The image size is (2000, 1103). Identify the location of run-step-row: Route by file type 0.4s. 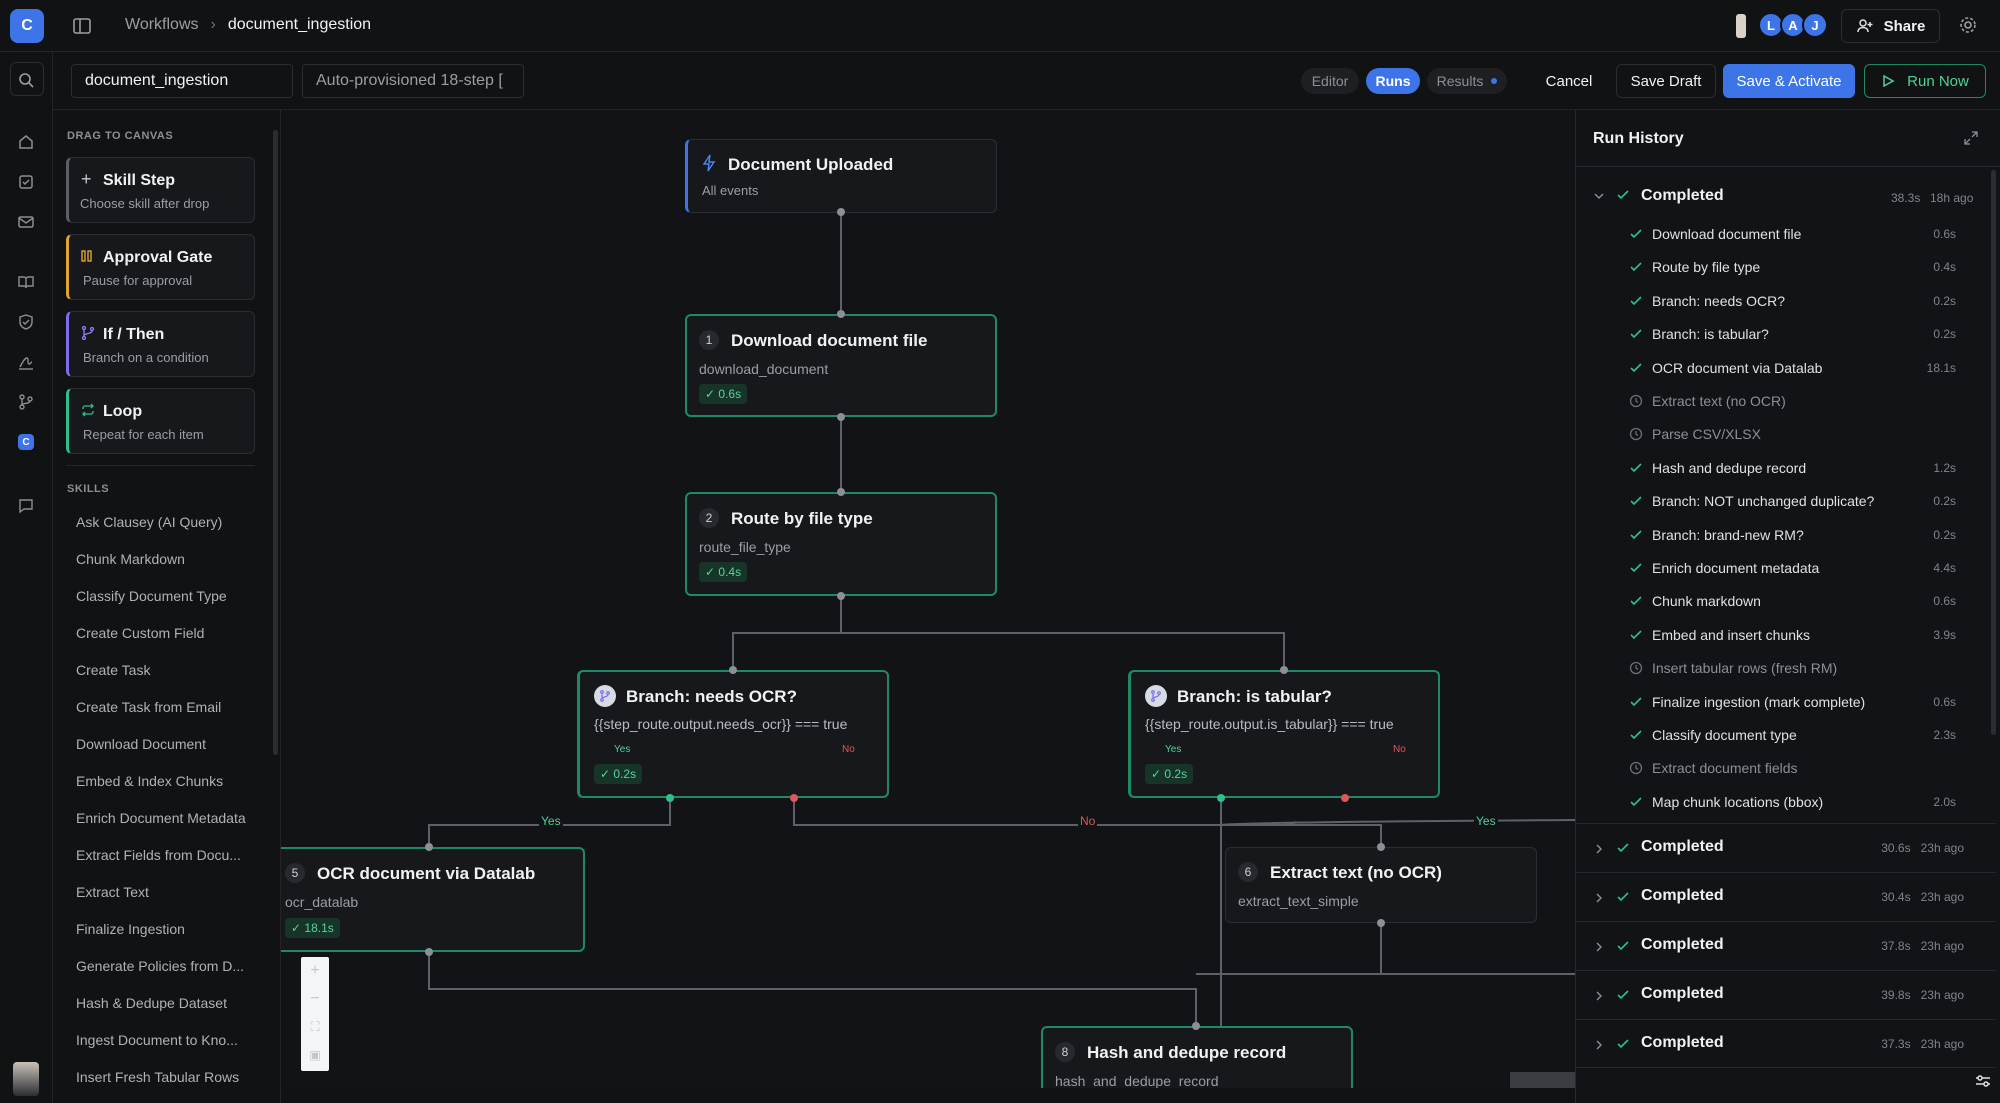
(1786, 267).